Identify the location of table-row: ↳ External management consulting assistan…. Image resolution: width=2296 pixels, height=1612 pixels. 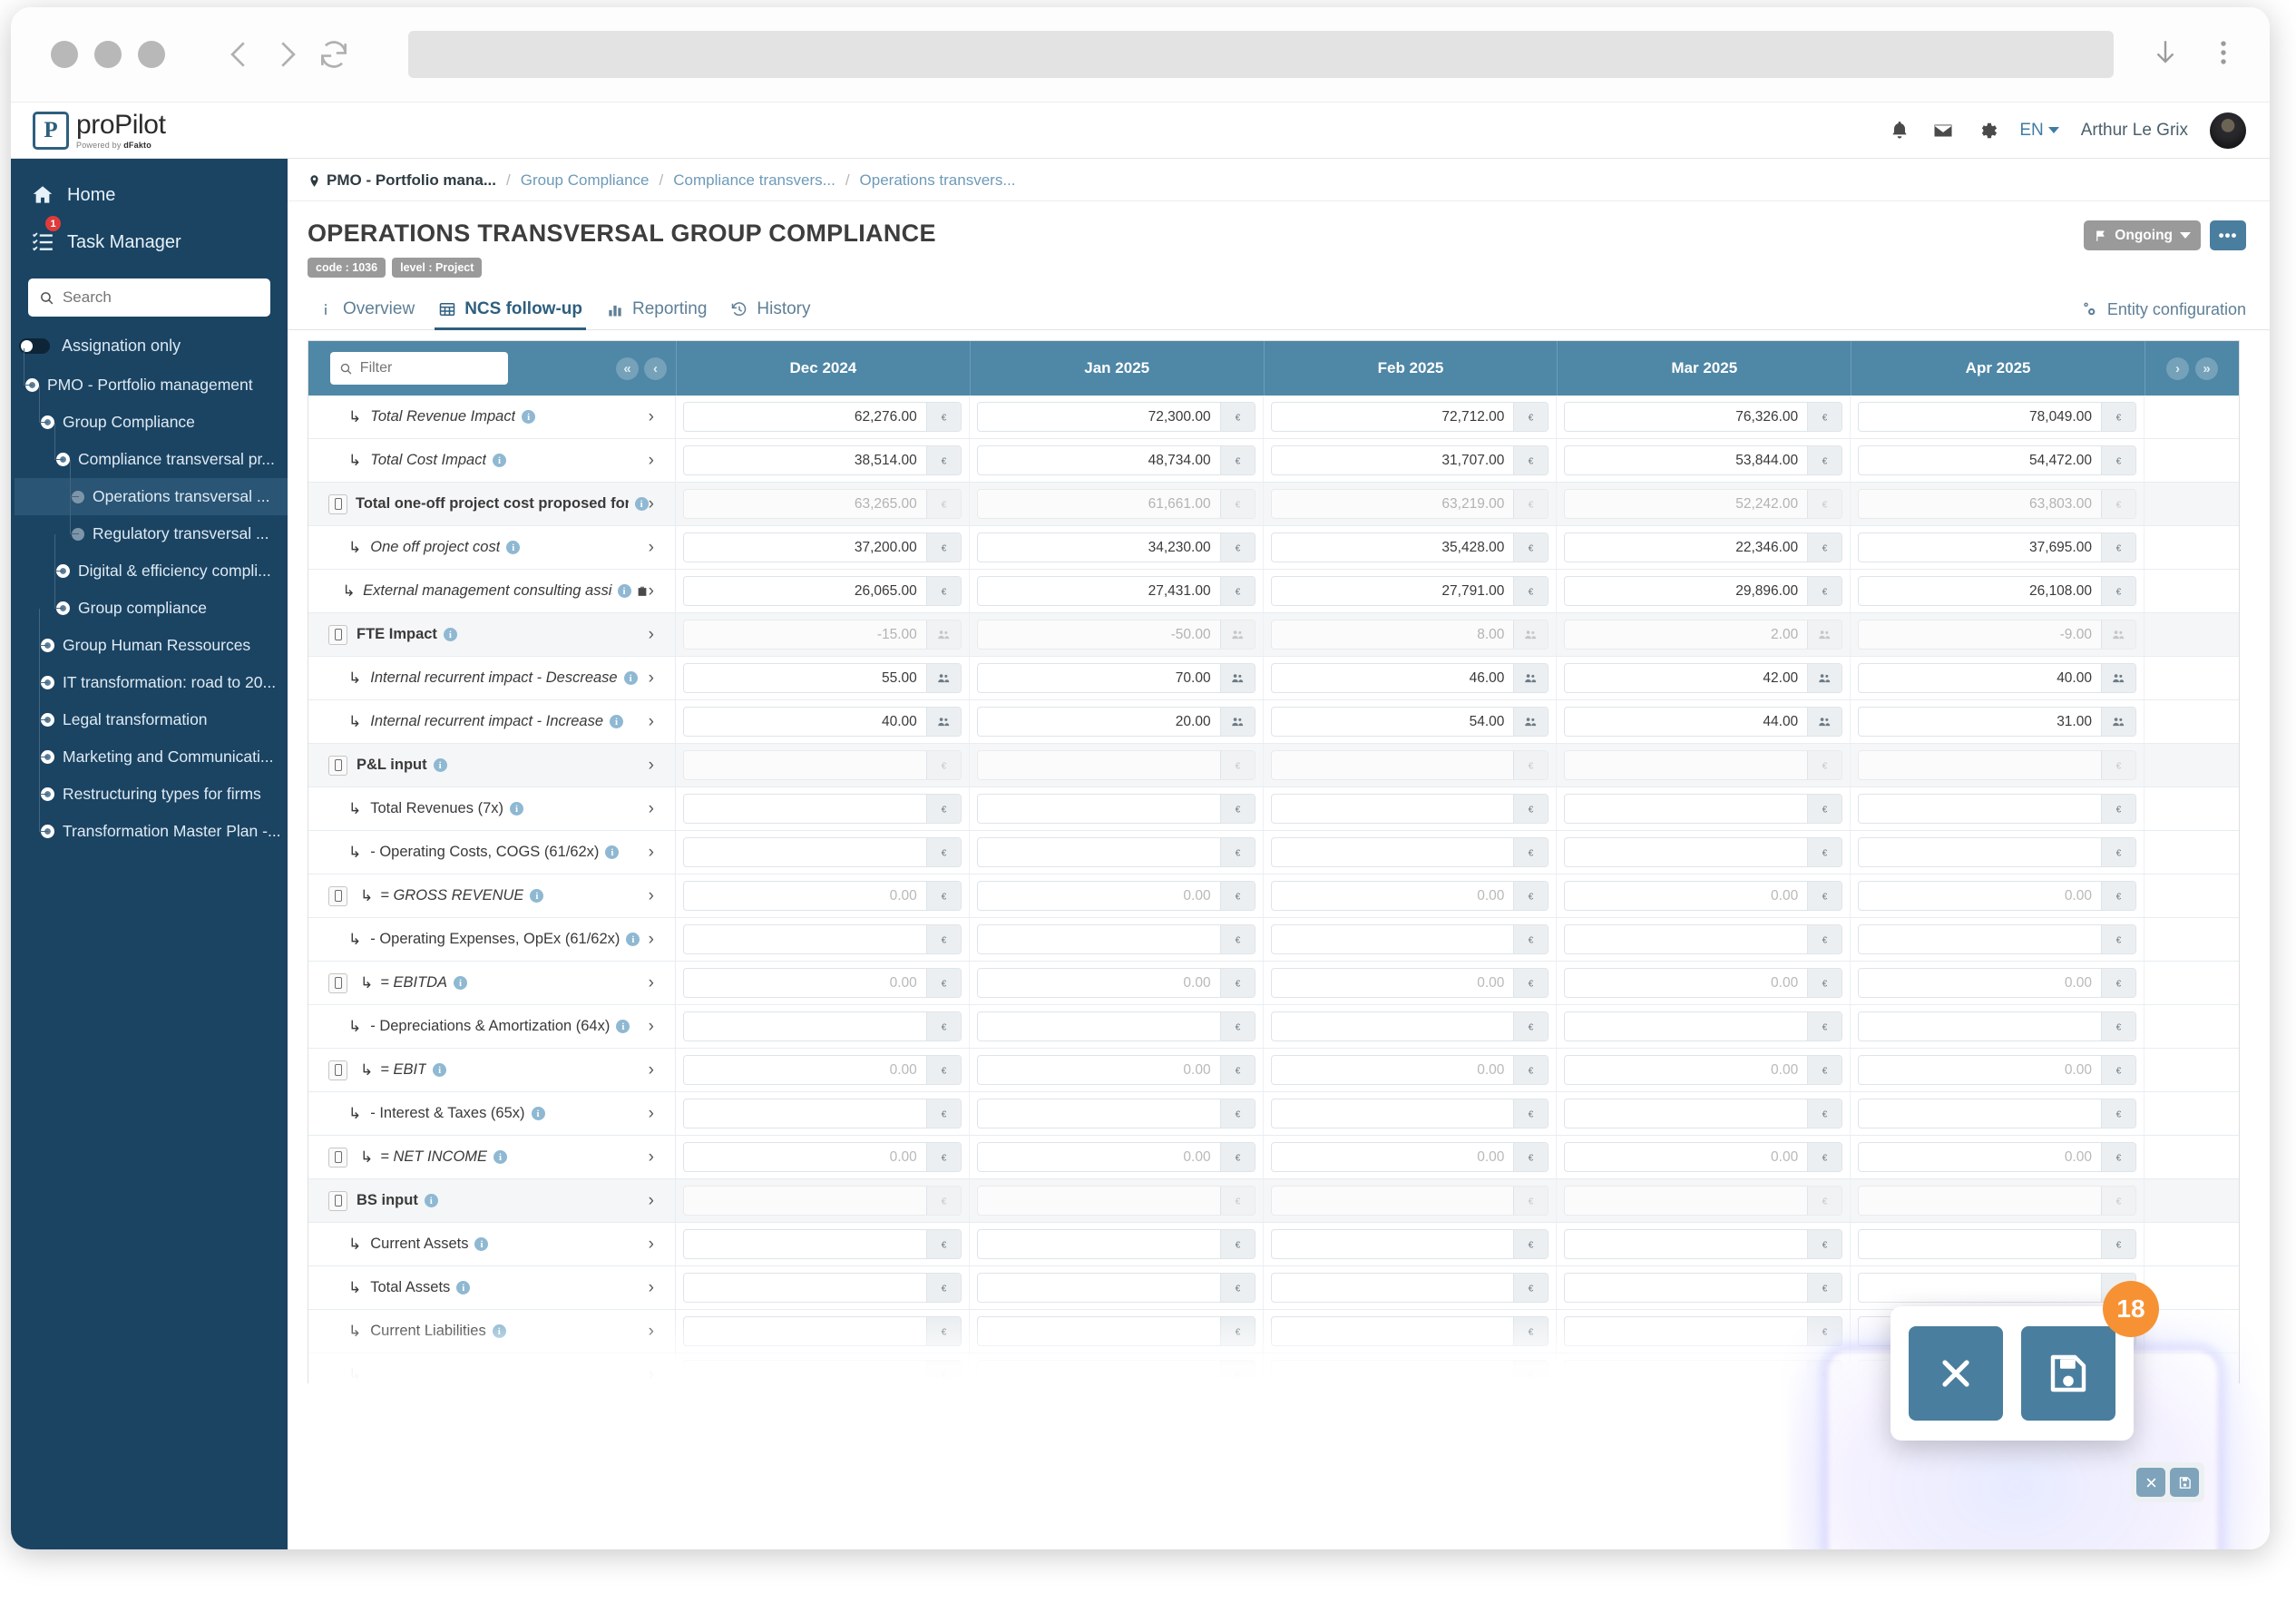
(1273, 591).